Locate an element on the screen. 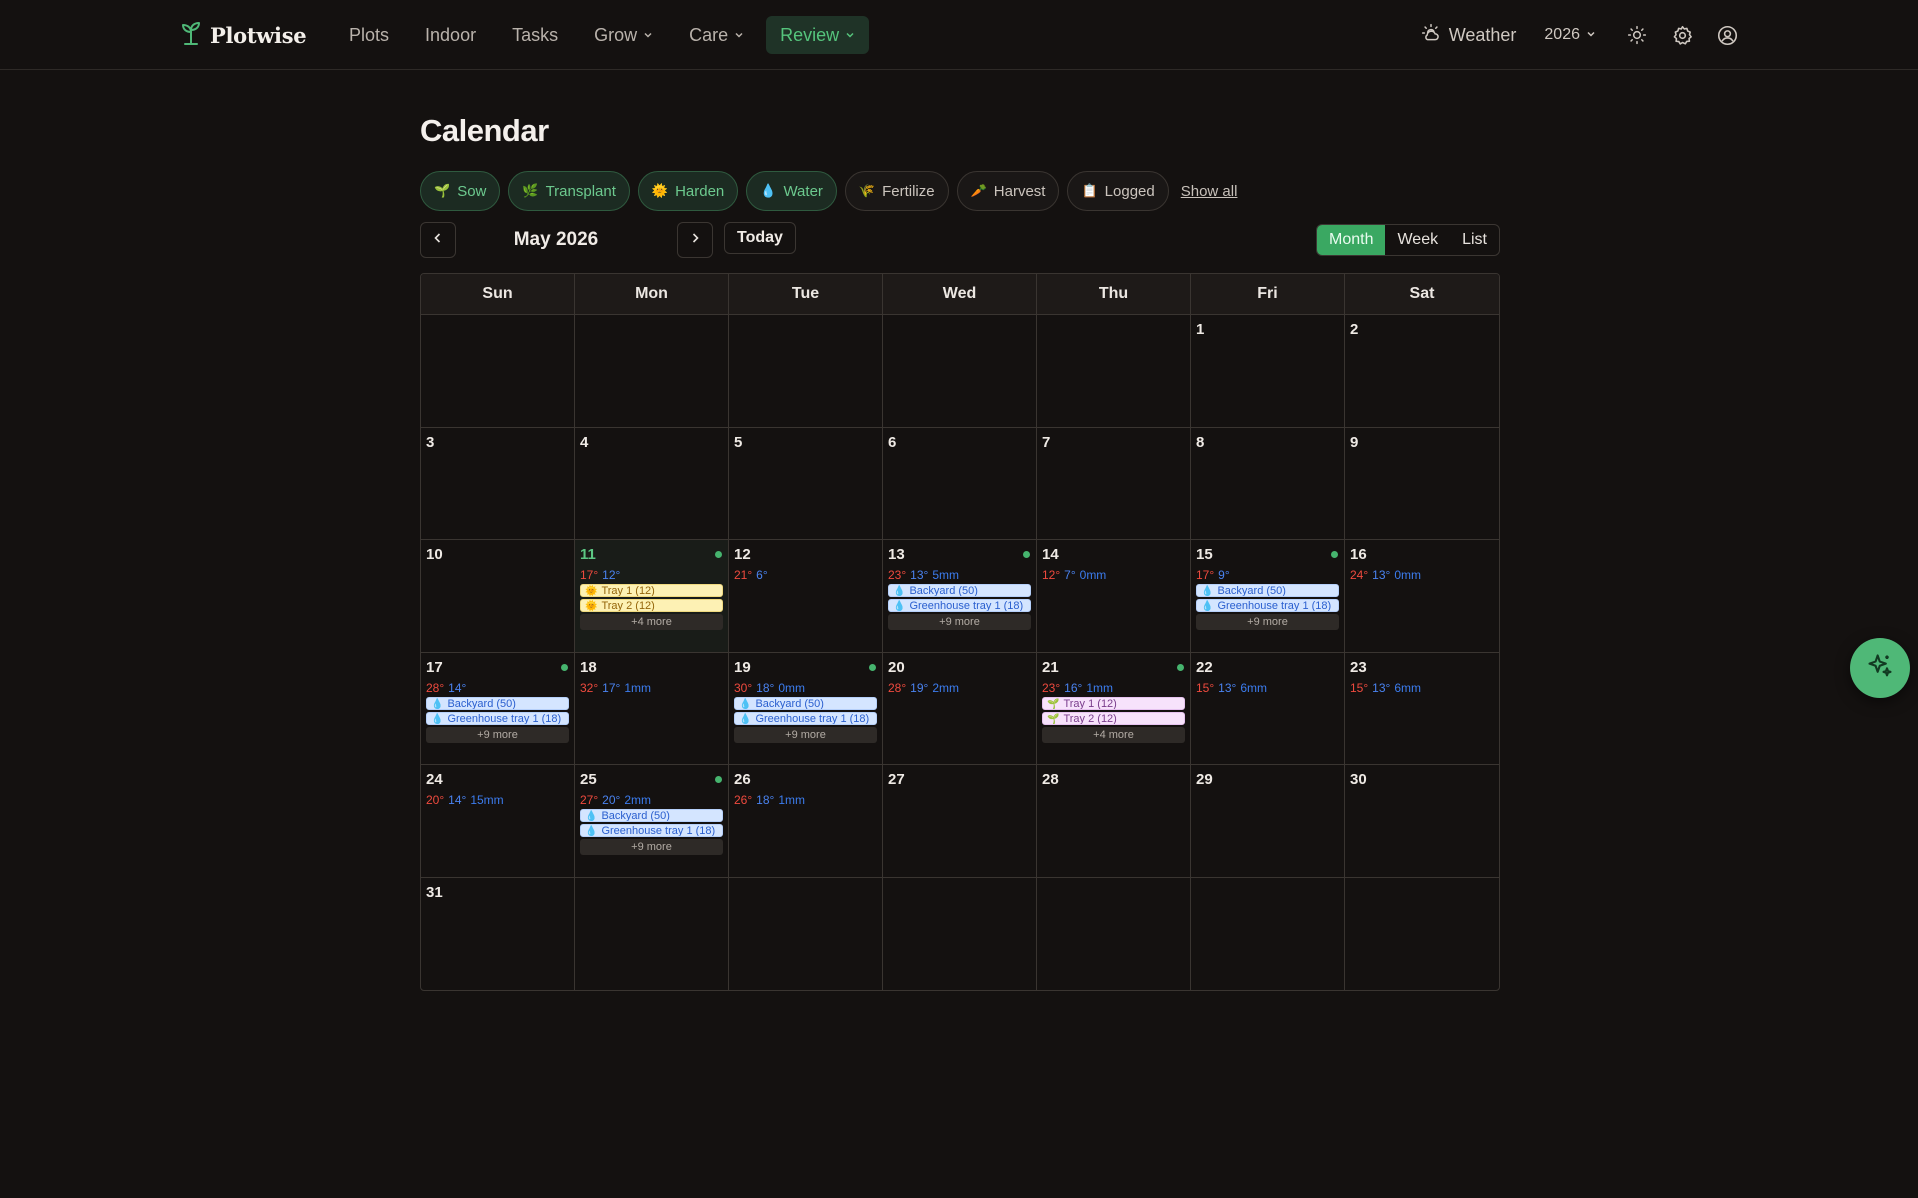 This screenshot has height=1198, width=1918. weekday-fri: Fri is located at coordinates (1268, 294).